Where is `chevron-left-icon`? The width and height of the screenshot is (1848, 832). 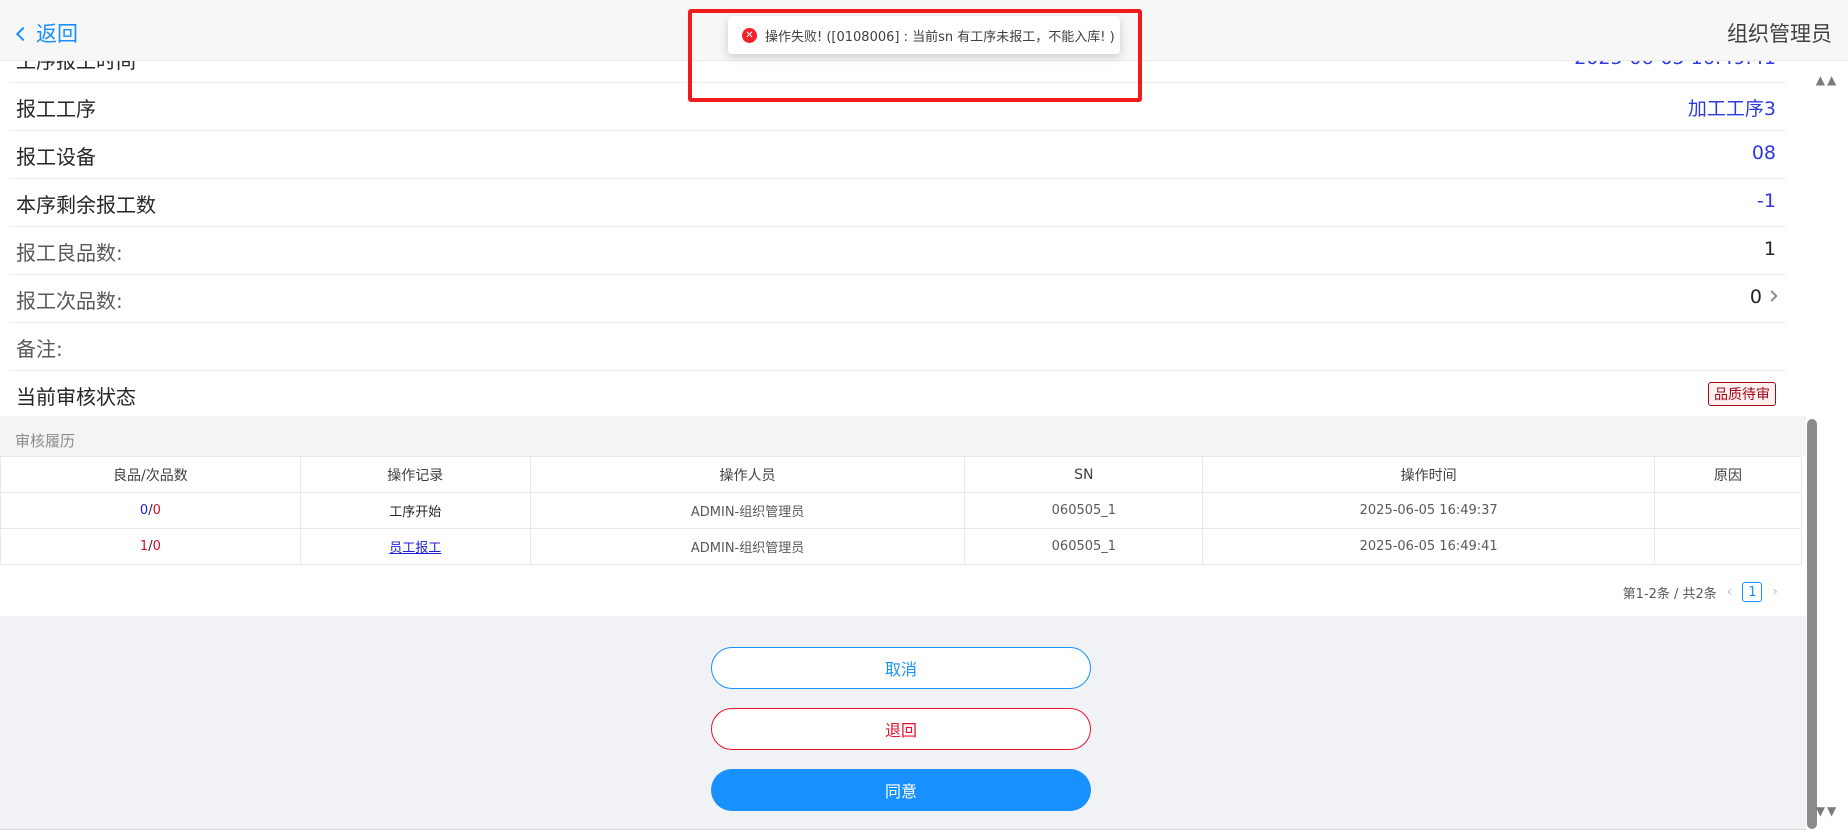
chevron-left-icon is located at coordinates (23, 34).